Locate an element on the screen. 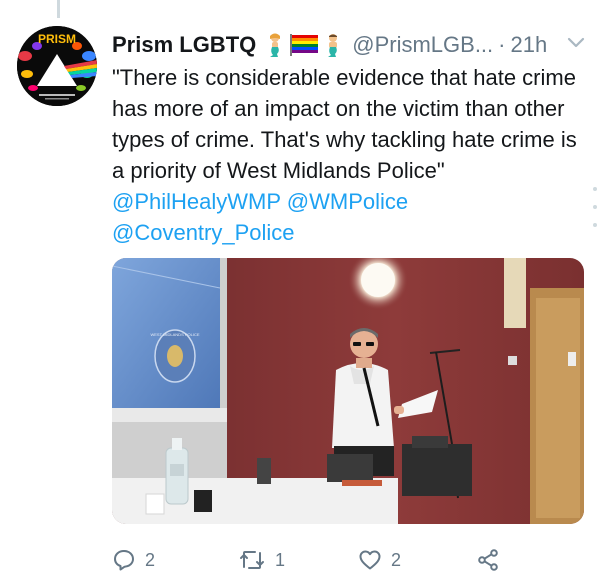 The width and height of the screenshot is (600, 587). prism-logo-icon: PRISM is located at coordinates (57, 66).